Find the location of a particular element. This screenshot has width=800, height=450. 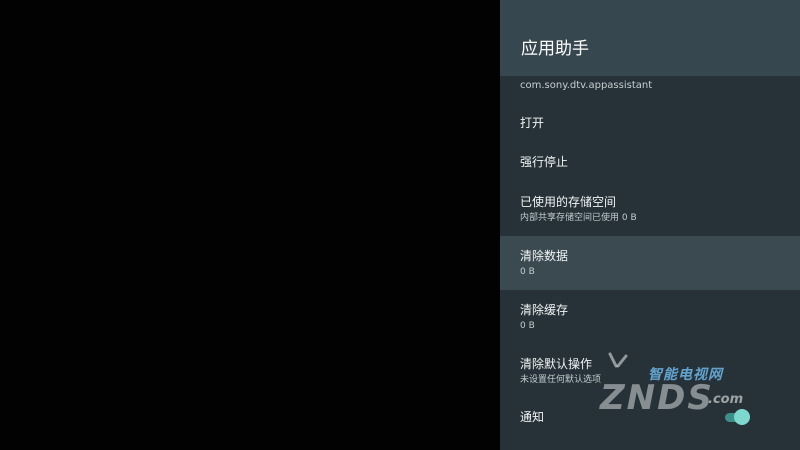

znds-watermark: 智能电视网 ZNDS .com is located at coordinates (675, 385).